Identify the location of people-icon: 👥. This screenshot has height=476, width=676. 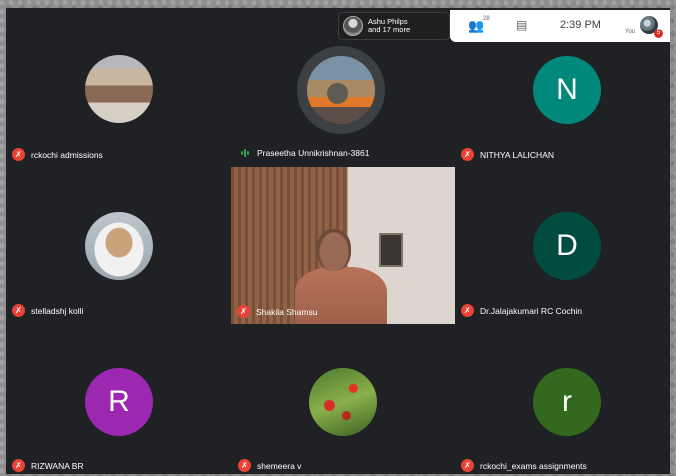
(476, 26).